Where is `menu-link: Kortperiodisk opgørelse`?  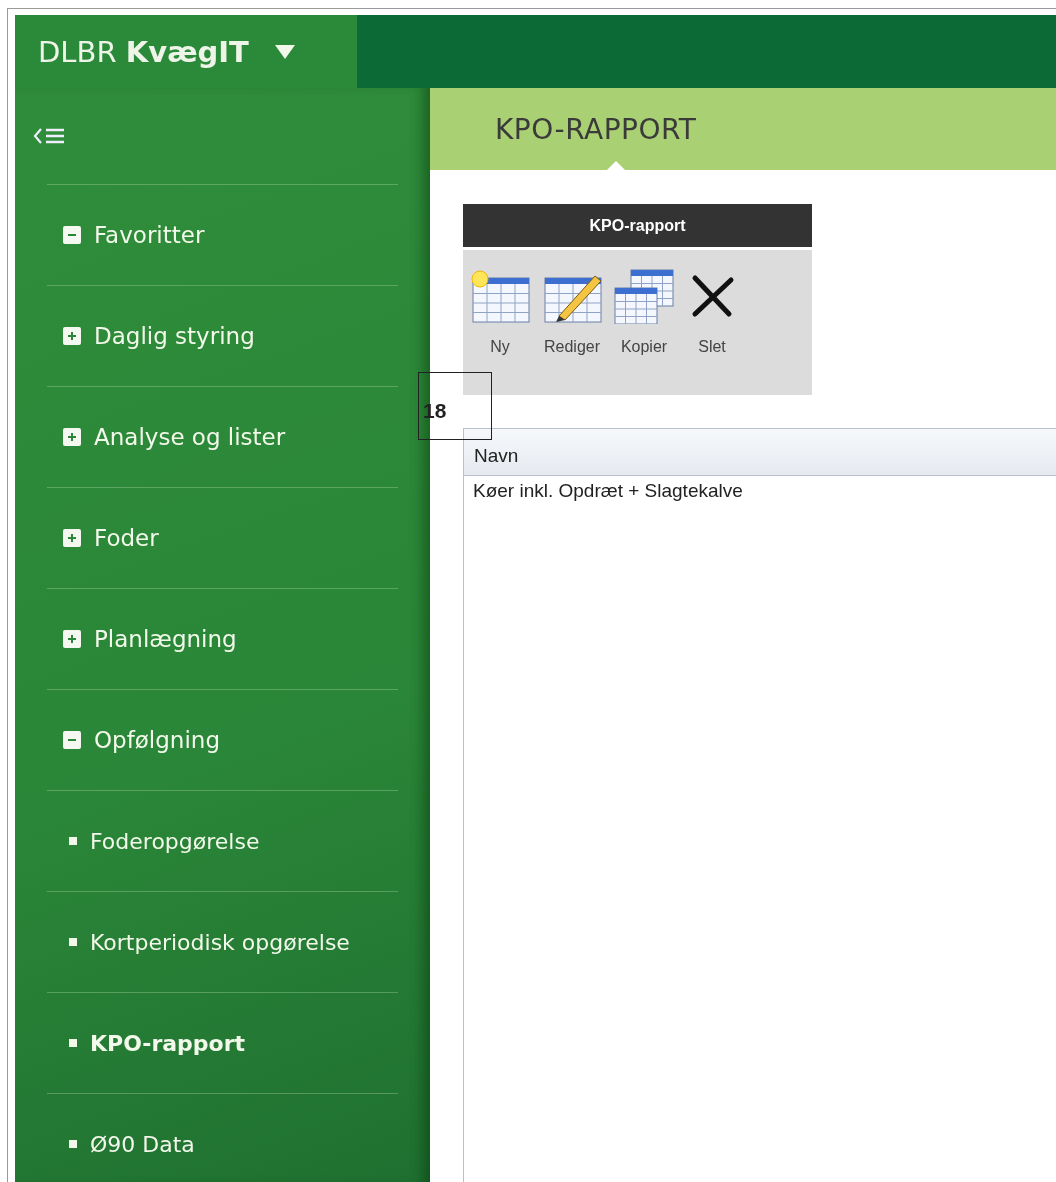
menu-link: Kortperiodisk opgørelse is located at coordinates (220, 942).